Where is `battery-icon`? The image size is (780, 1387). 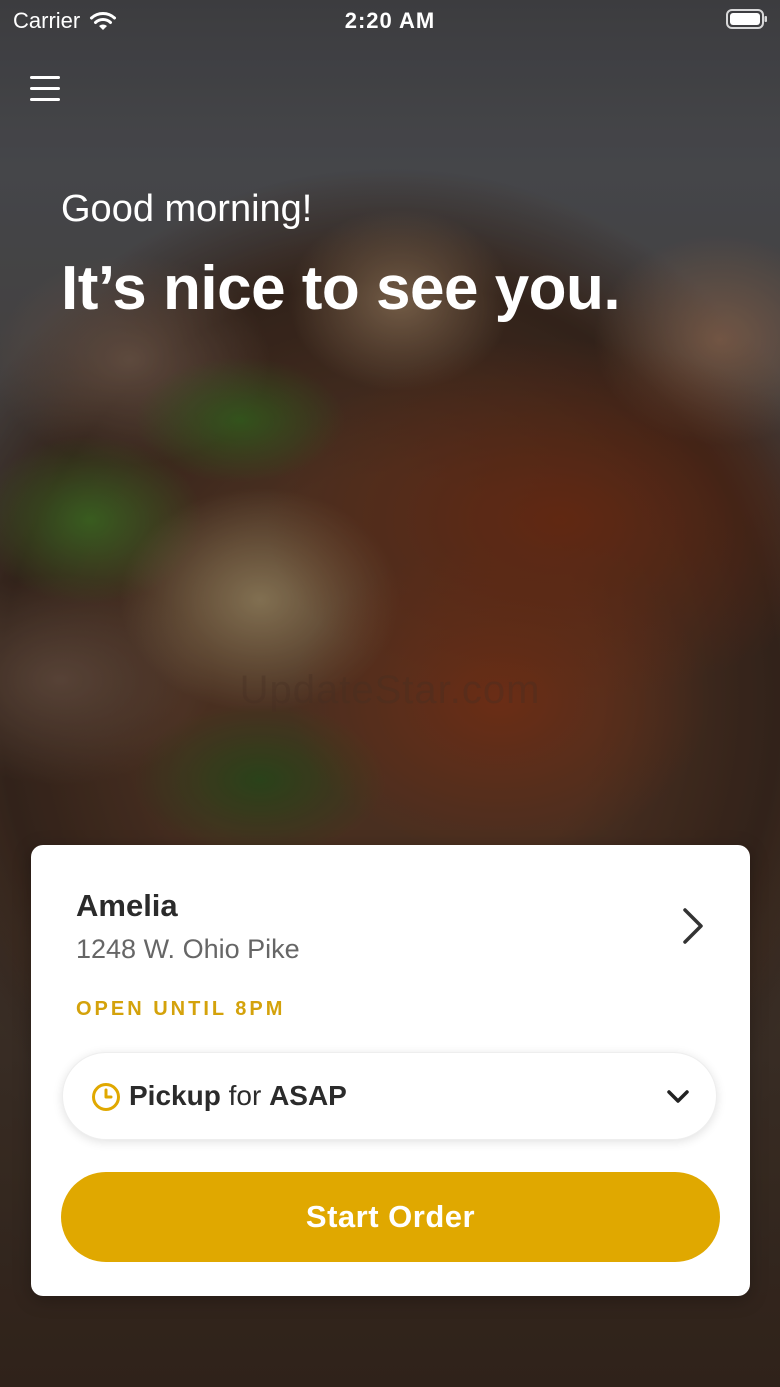
battery-icon is located at coordinates (746, 19).